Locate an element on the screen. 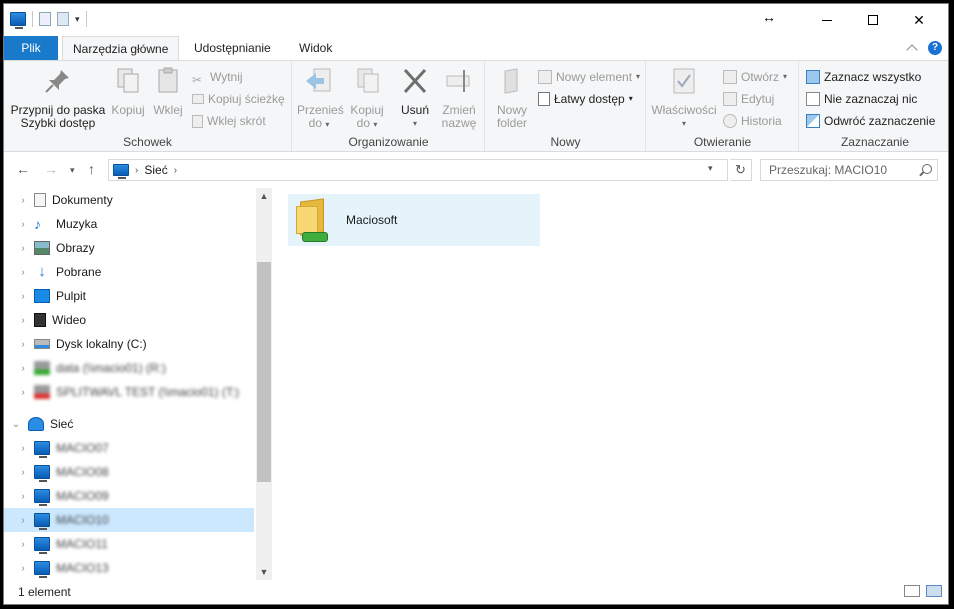  maximize-icon is located at coordinates (873, 20).